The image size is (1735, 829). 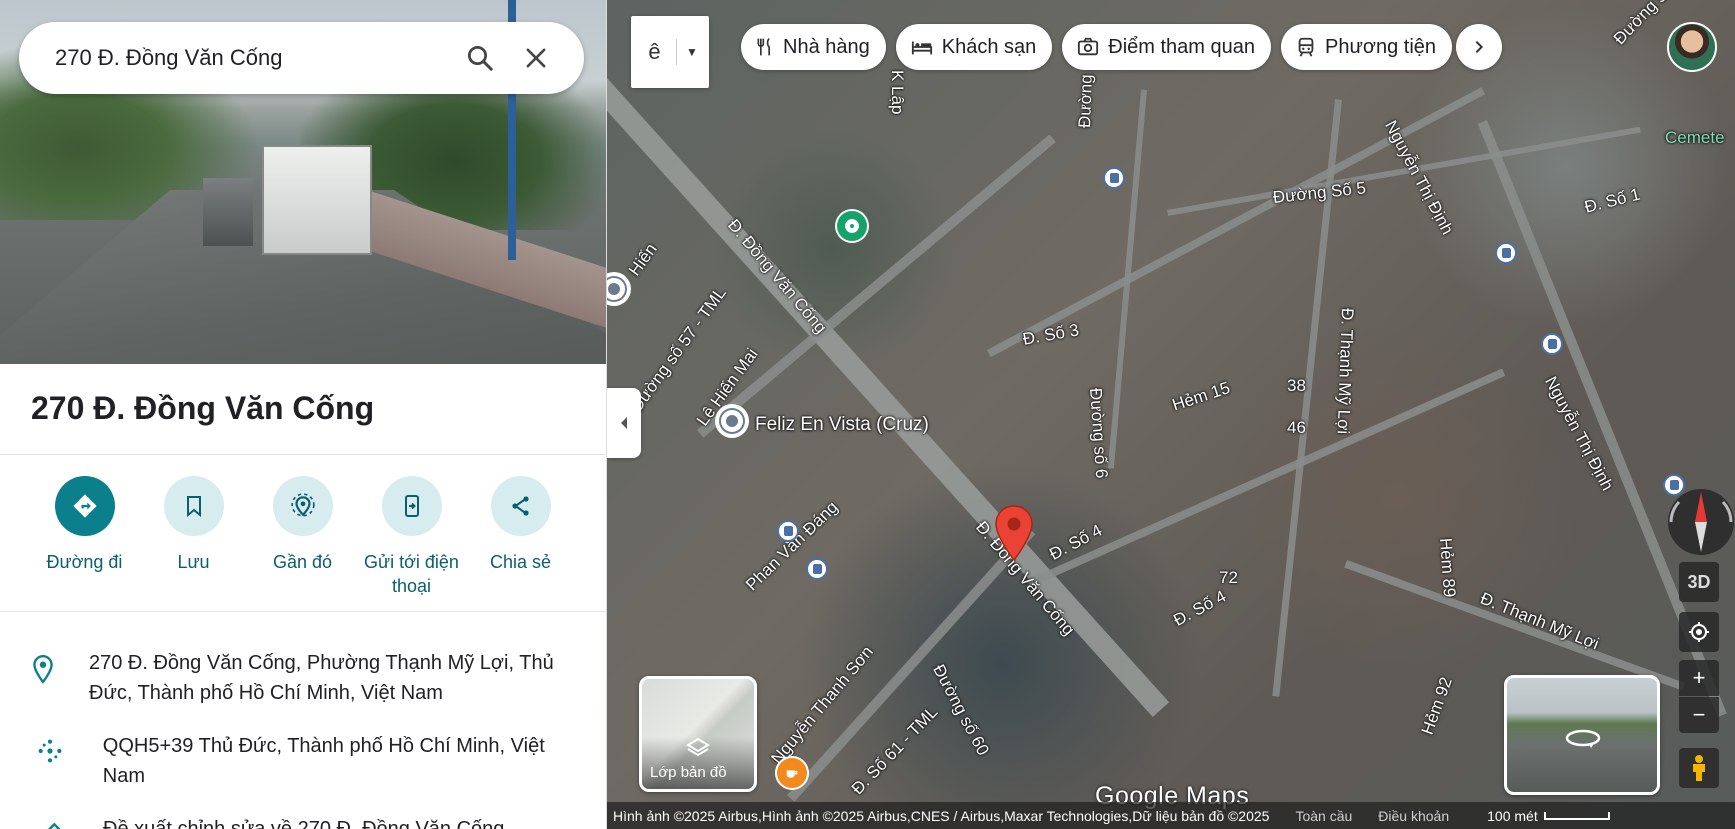 What do you see at coordinates (974, 47) in the screenshot?
I see `chip-hotels: Khách sạn` at bounding box center [974, 47].